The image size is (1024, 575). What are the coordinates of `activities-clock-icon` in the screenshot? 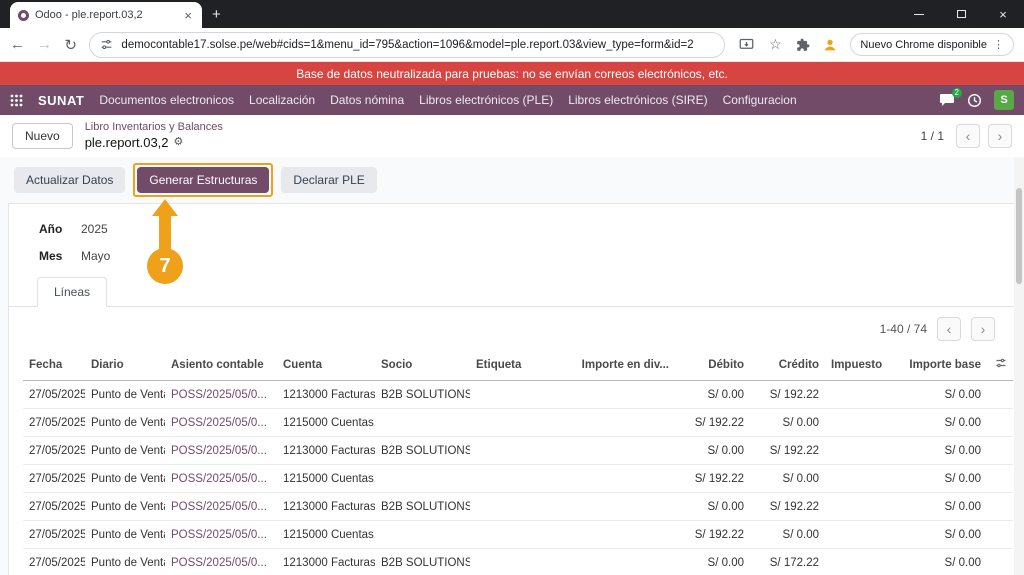 It's located at (974, 100).